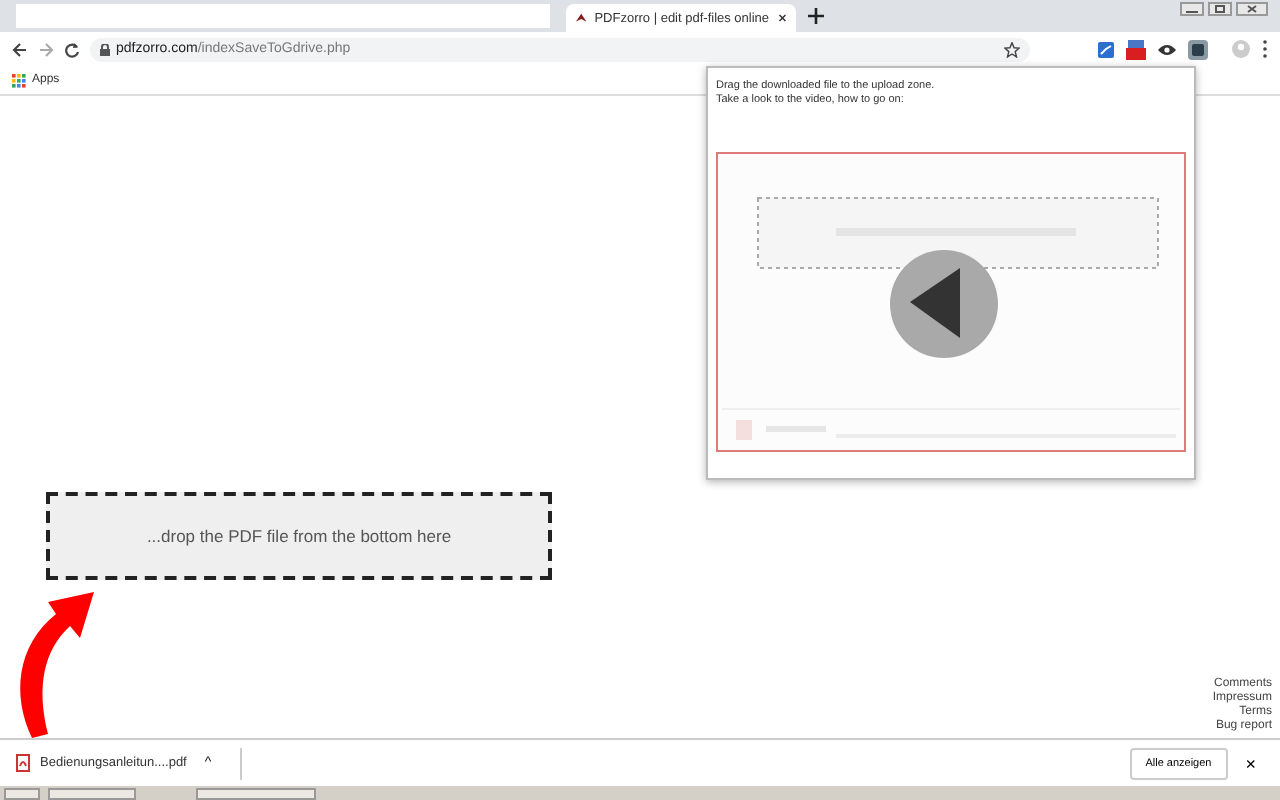  Describe the element at coordinates (299, 536) in the screenshot. I see `drop-zone: ...drop the PDF file from the bottom here` at that location.